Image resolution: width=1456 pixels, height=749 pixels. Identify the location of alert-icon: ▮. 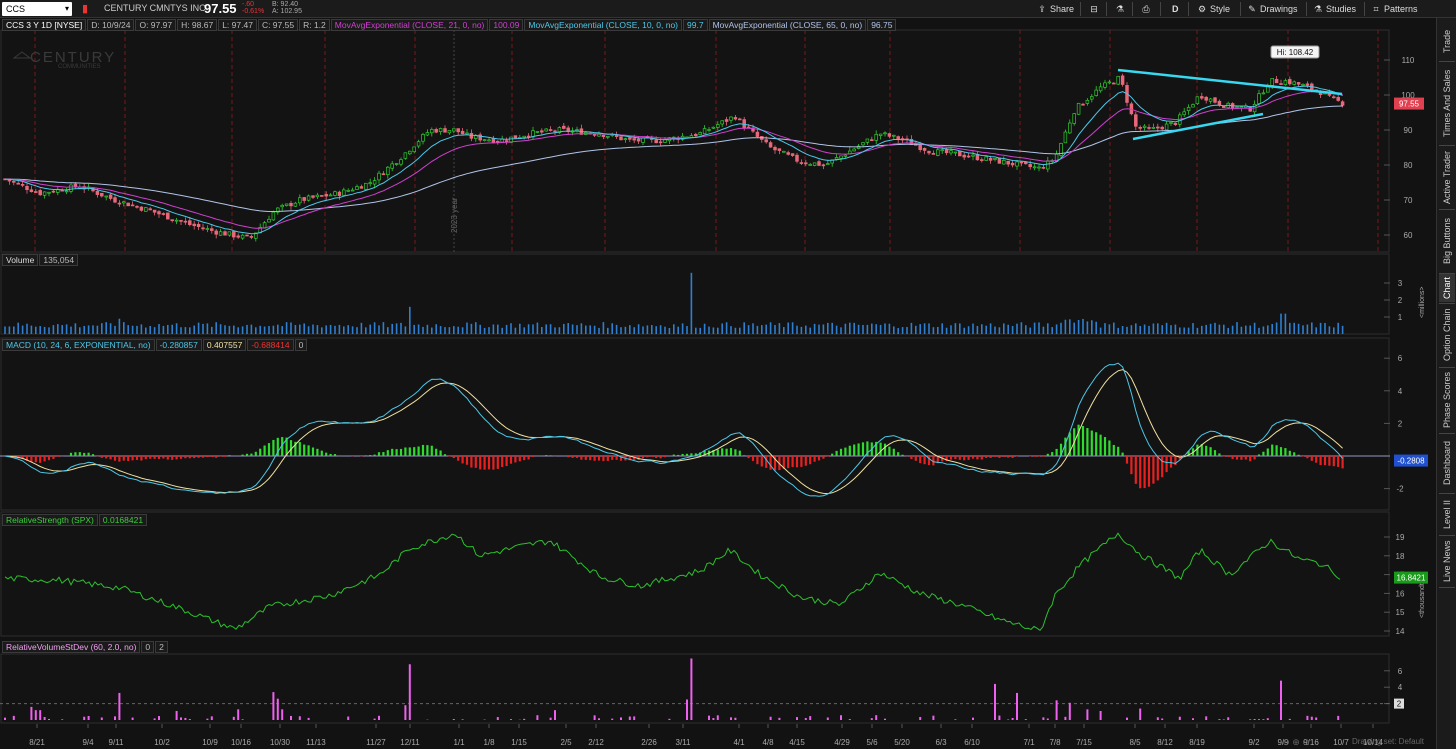
(85, 9).